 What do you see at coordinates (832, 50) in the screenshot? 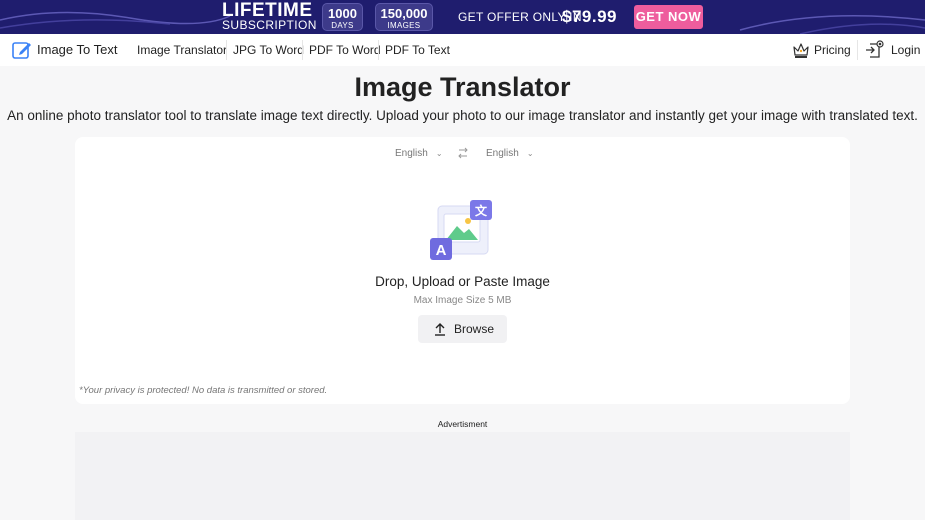
I see `pricing-link: Pricing` at bounding box center [832, 50].